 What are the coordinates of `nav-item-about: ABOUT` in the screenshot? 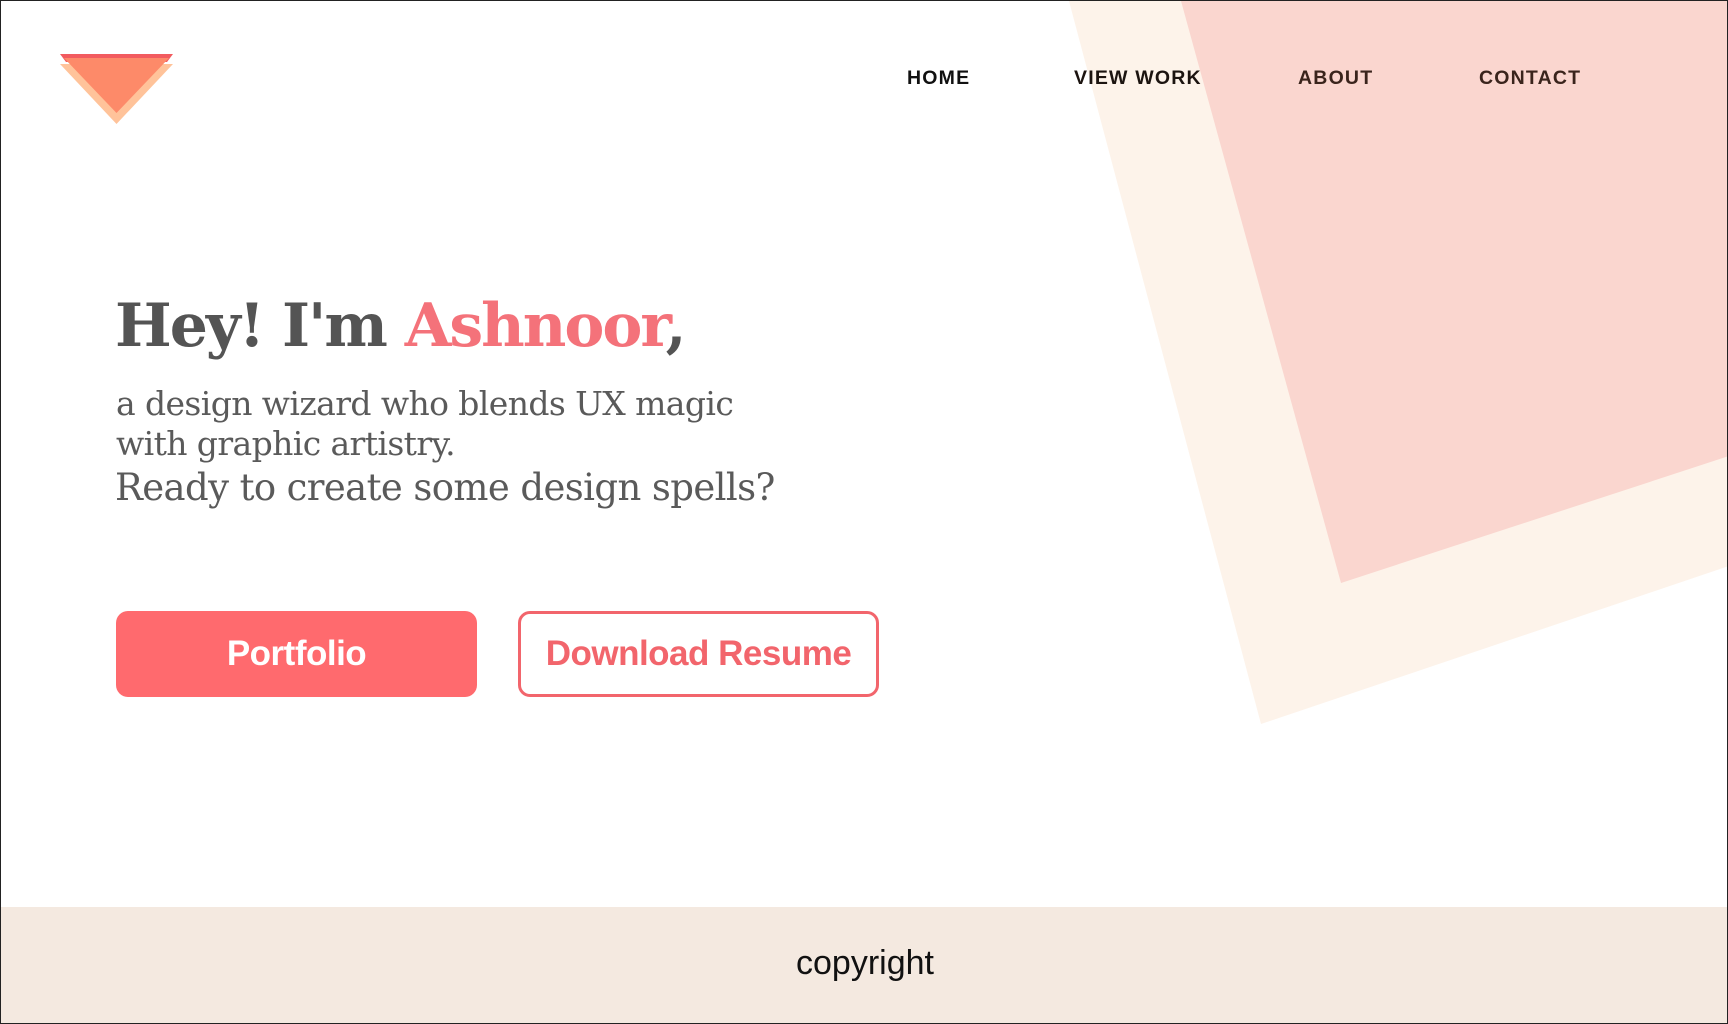 It's located at (1335, 78).